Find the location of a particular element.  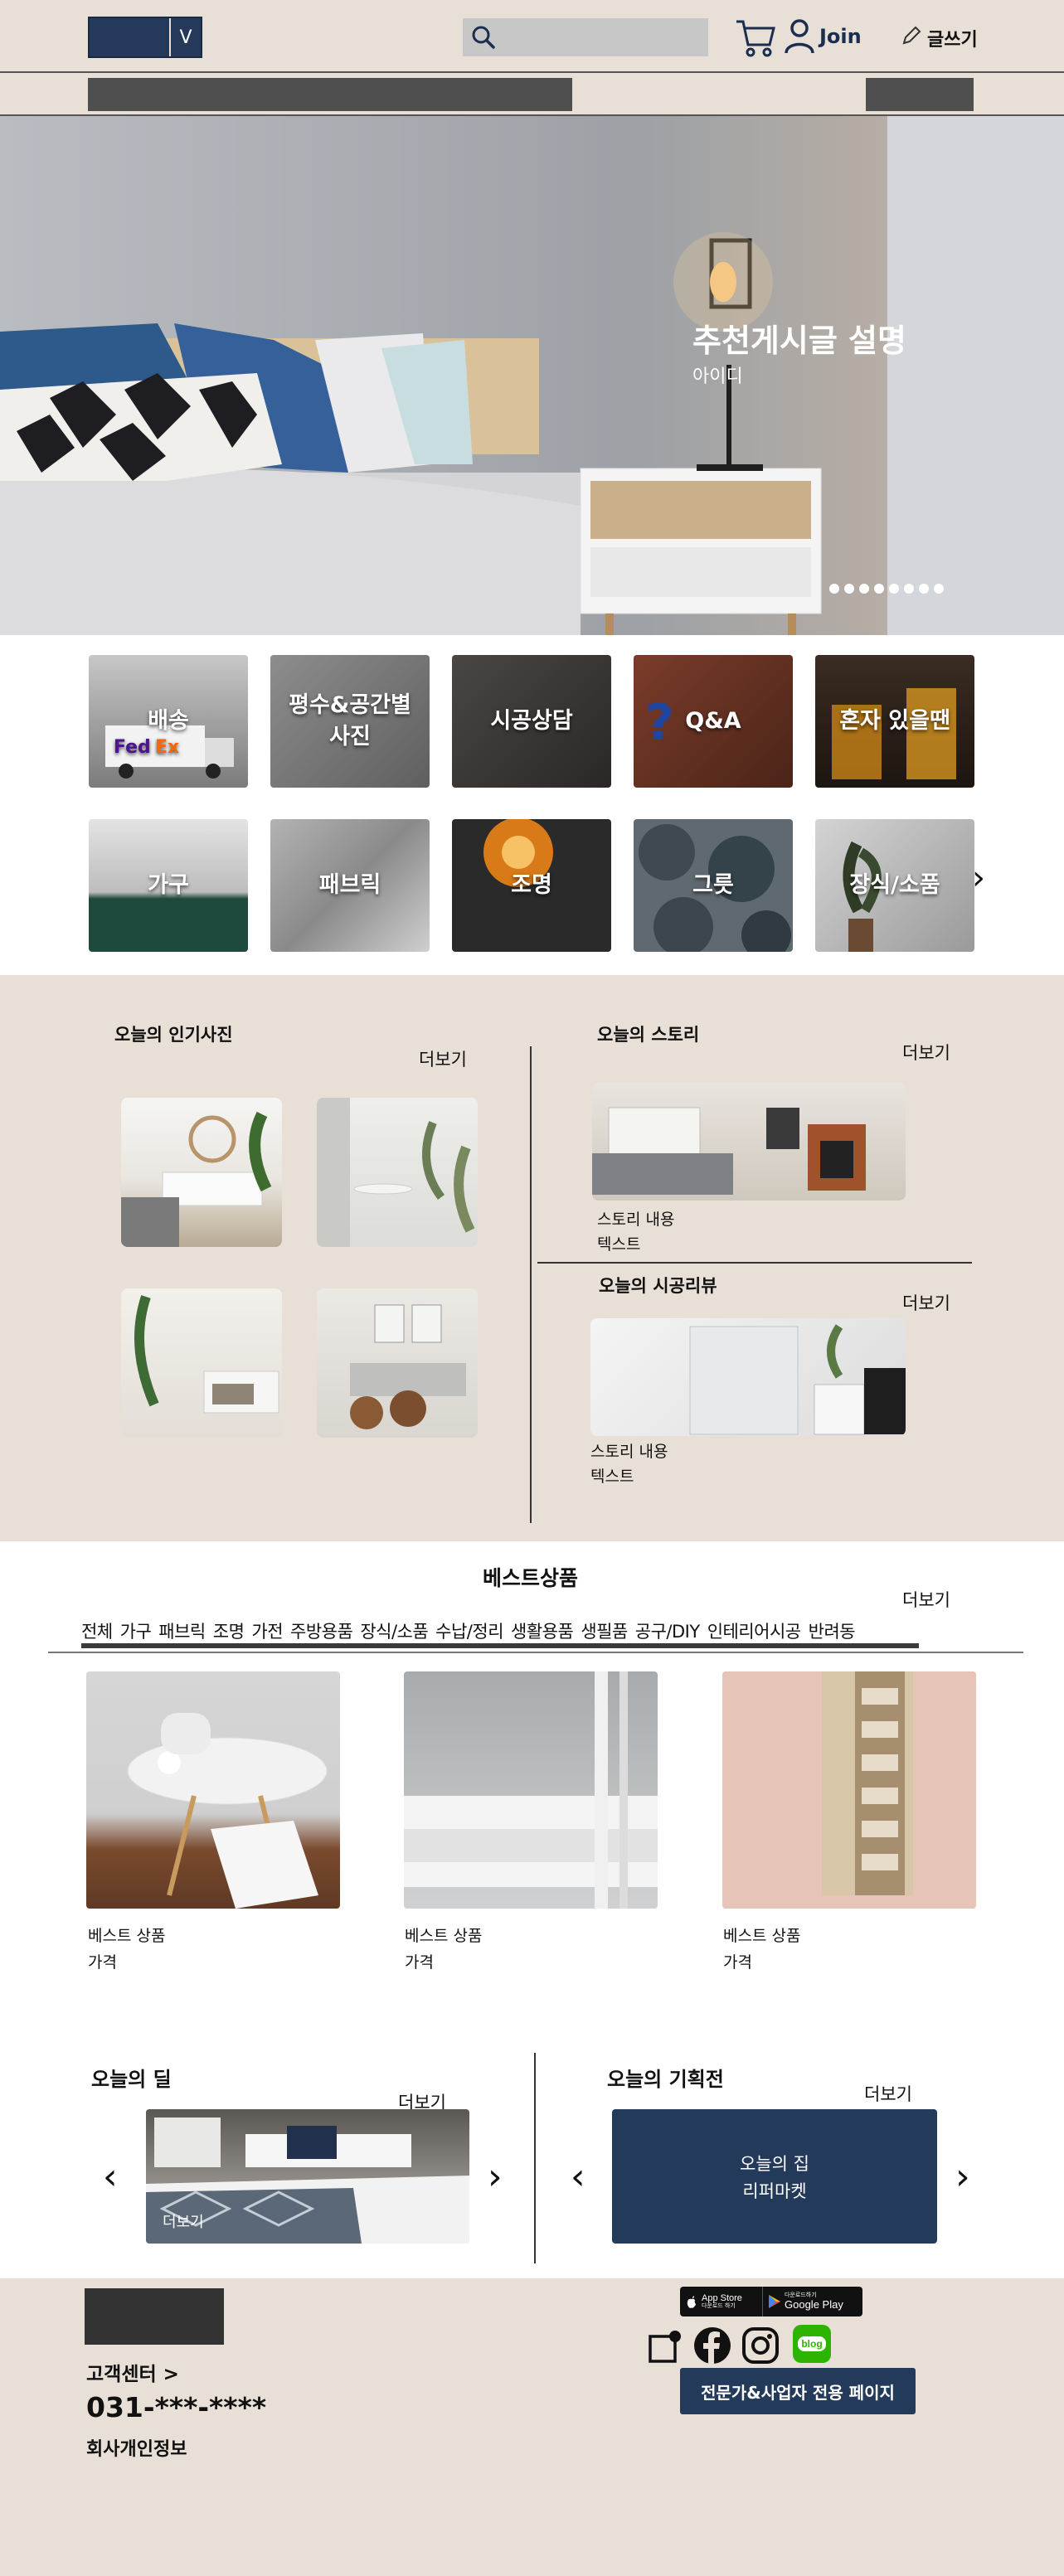

story-title: 오늘의 스토리 is located at coordinates (648, 1035).